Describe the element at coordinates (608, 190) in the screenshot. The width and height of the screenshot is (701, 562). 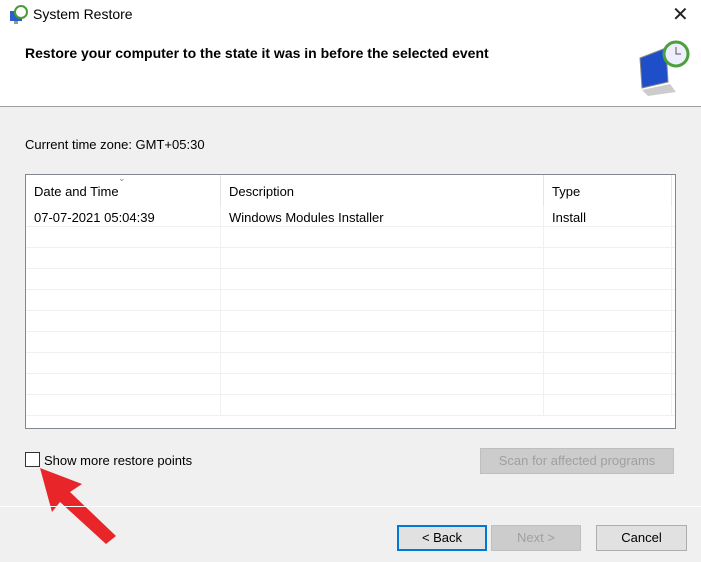
I see `column-header-type: Type` at that location.